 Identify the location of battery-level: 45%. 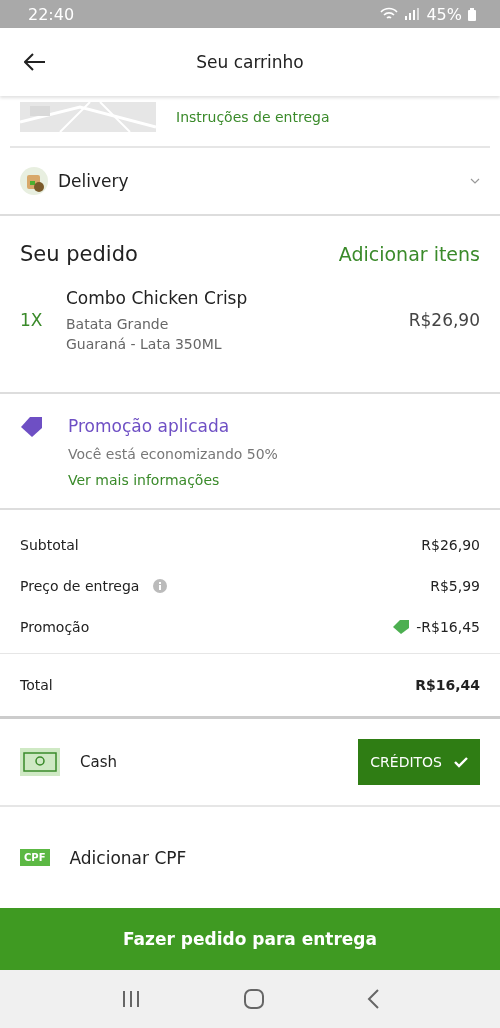
(444, 14).